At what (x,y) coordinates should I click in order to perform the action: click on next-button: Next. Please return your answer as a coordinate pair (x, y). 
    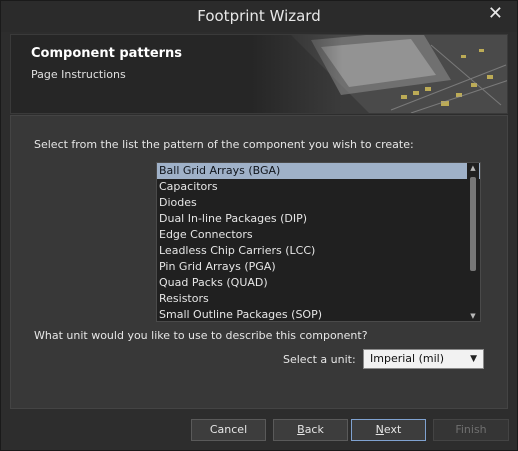
    Looking at the image, I should click on (388, 430).